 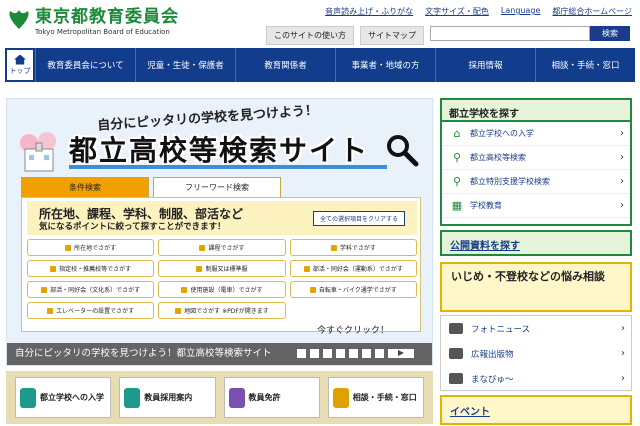 I want to click on org-name: 東京都教育委員会, so click(x=107, y=17).